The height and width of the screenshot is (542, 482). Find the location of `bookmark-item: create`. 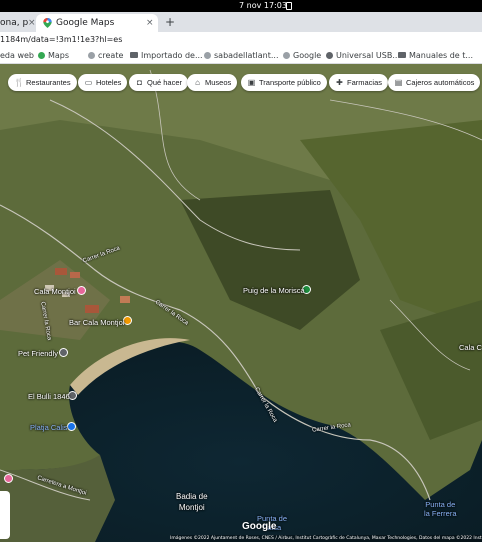

bookmark-item: create is located at coordinates (105, 56).